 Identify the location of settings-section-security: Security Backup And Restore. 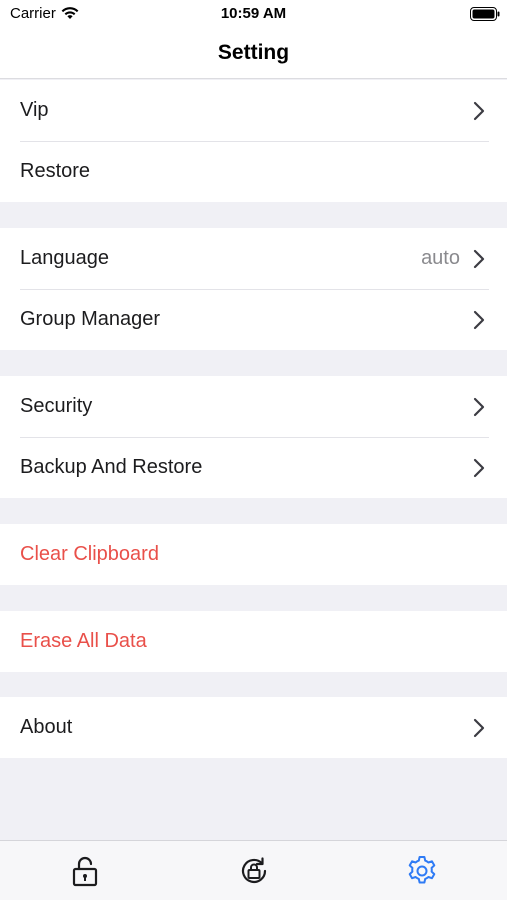
(253, 437).